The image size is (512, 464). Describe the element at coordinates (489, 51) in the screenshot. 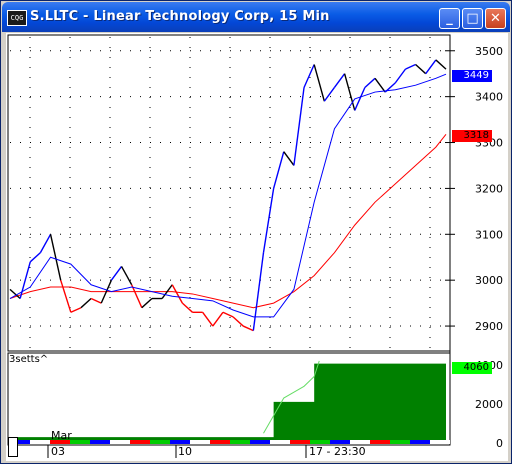

I see `y-tick-label: 3500` at that location.